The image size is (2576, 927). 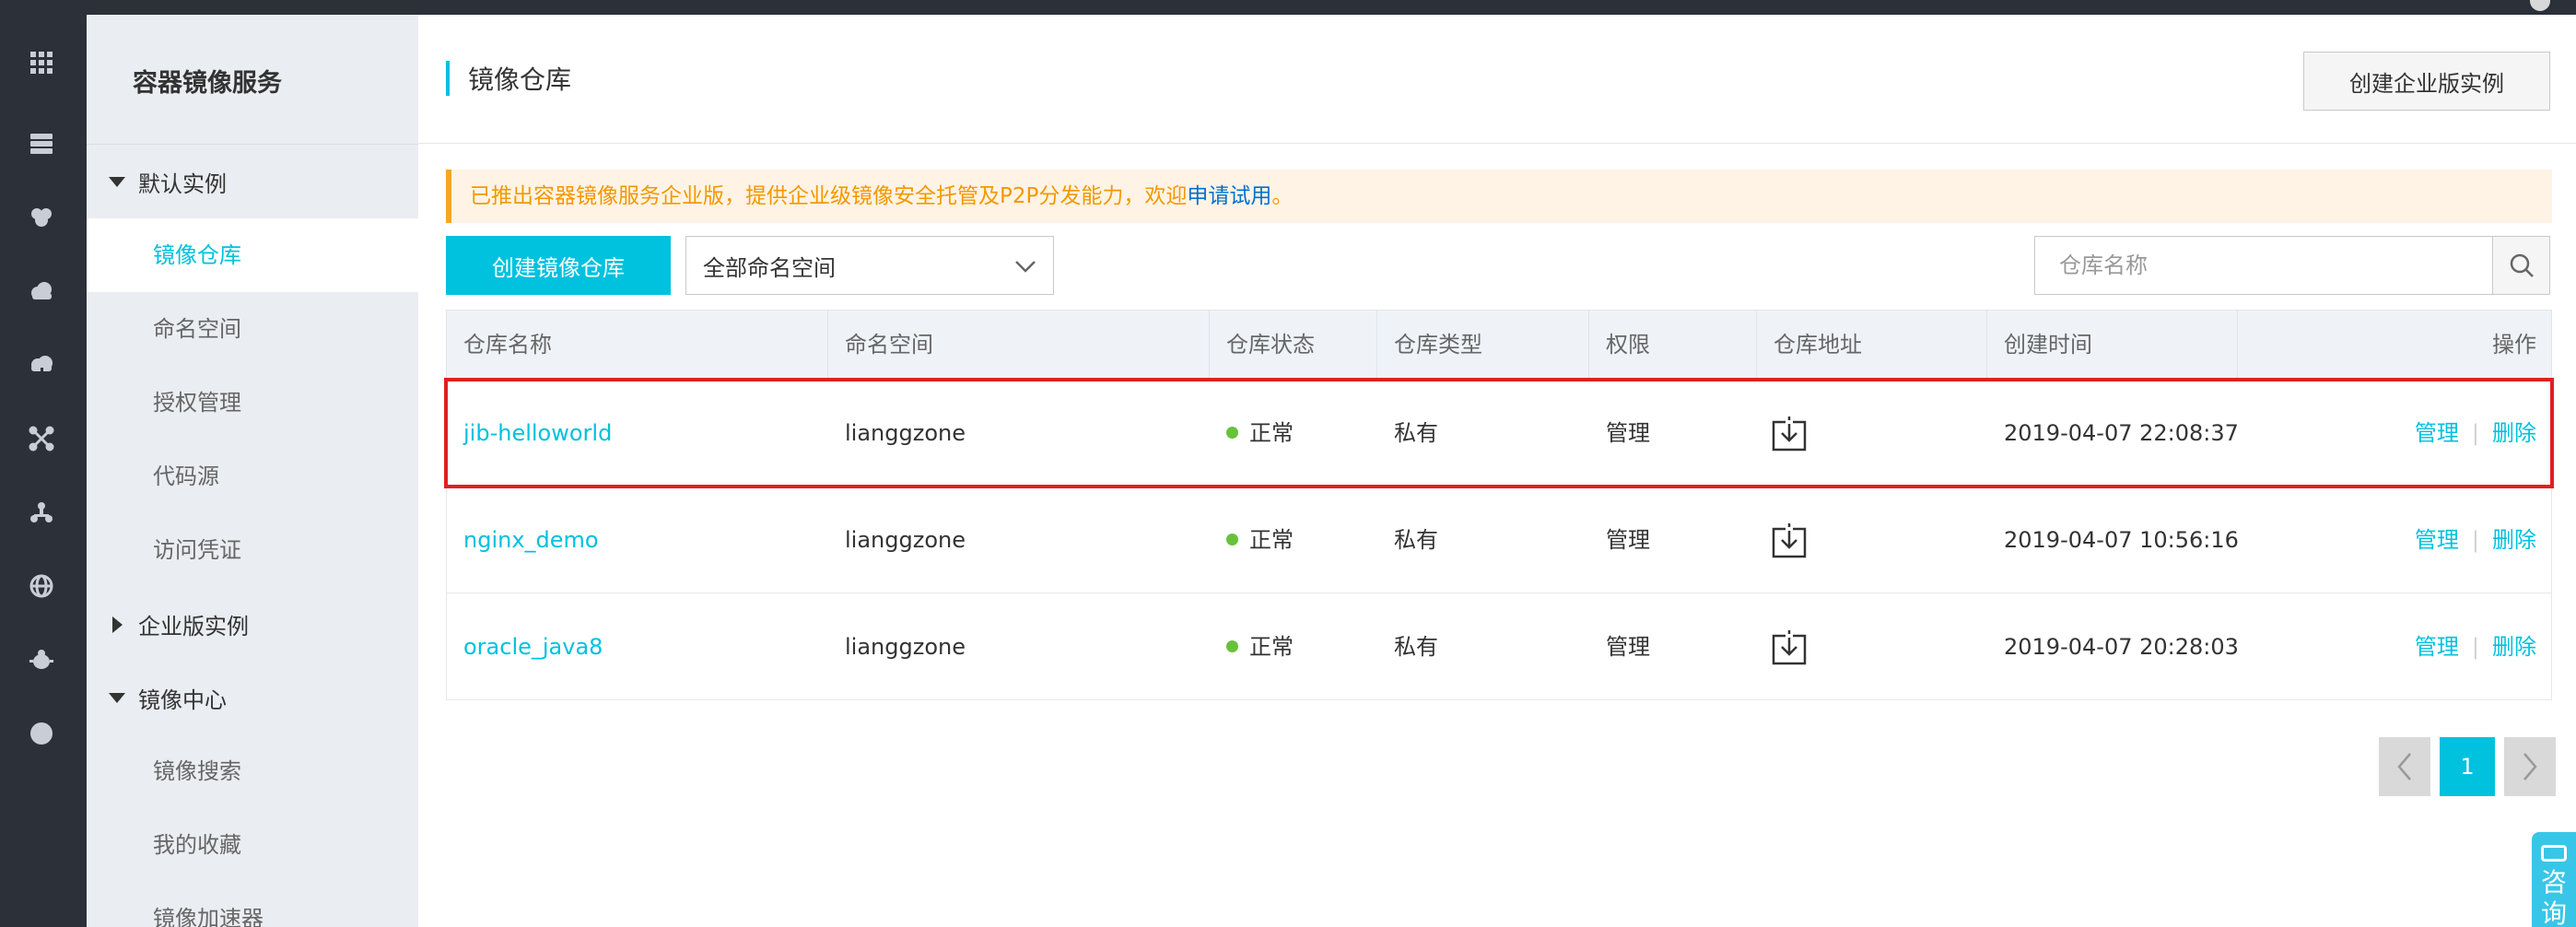 I want to click on column-header-name: 仓库名称, so click(x=637, y=345).